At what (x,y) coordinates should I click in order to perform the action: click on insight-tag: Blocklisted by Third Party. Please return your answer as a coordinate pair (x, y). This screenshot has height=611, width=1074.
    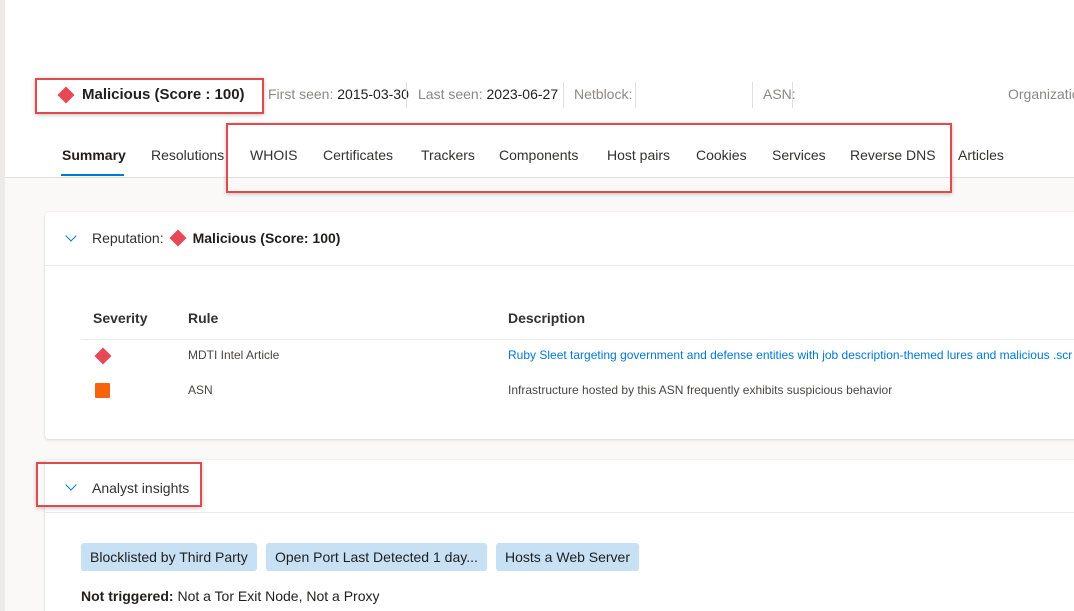
    Looking at the image, I should click on (169, 557).